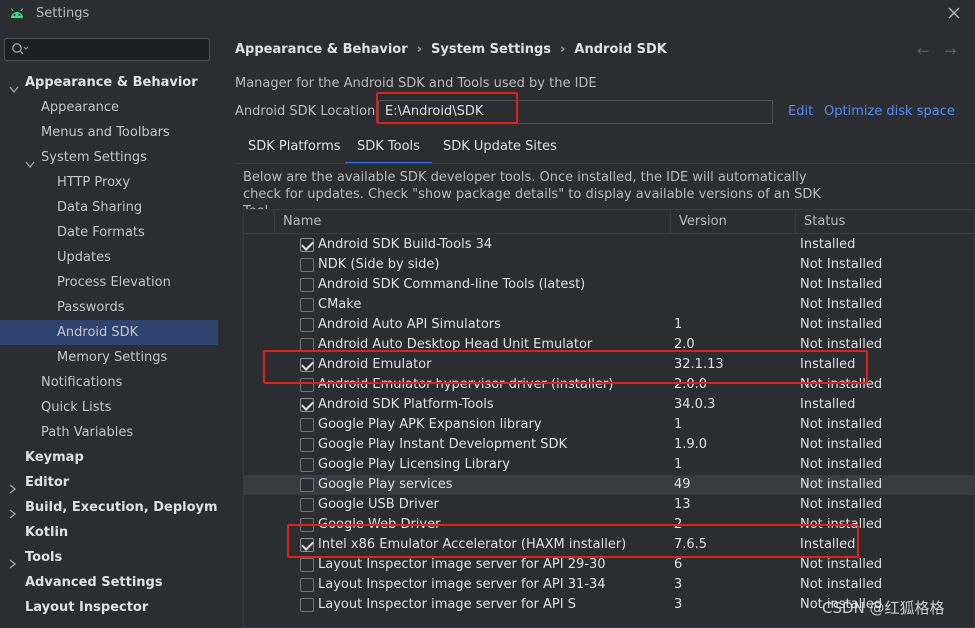  I want to click on sidebar-item-label: Data Sharing, so click(100, 207).